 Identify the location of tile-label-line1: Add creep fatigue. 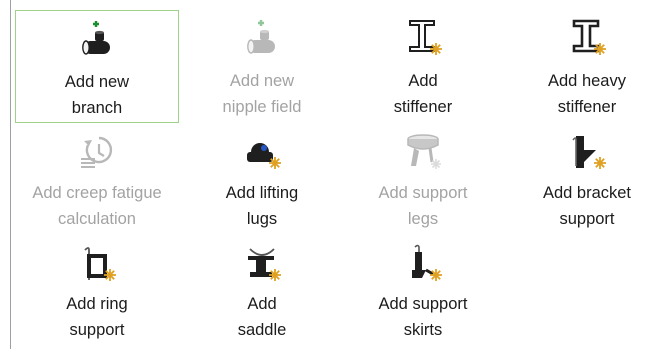
(97, 193).